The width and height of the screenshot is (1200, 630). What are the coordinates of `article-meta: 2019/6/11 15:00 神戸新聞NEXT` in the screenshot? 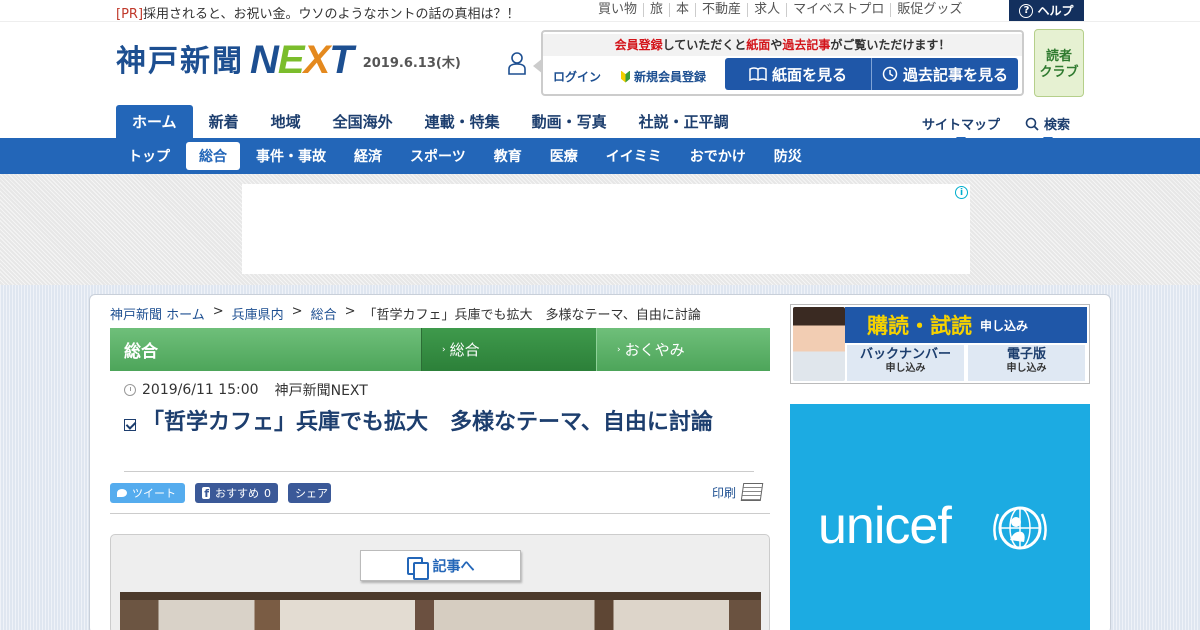 It's located at (246, 390).